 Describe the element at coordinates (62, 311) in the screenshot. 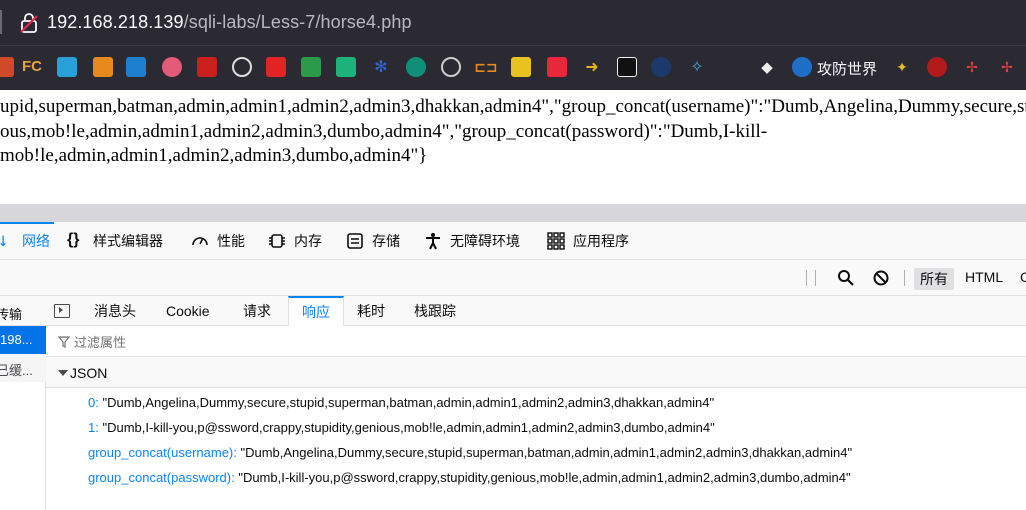

I see `toggle-panel-icon` at that location.